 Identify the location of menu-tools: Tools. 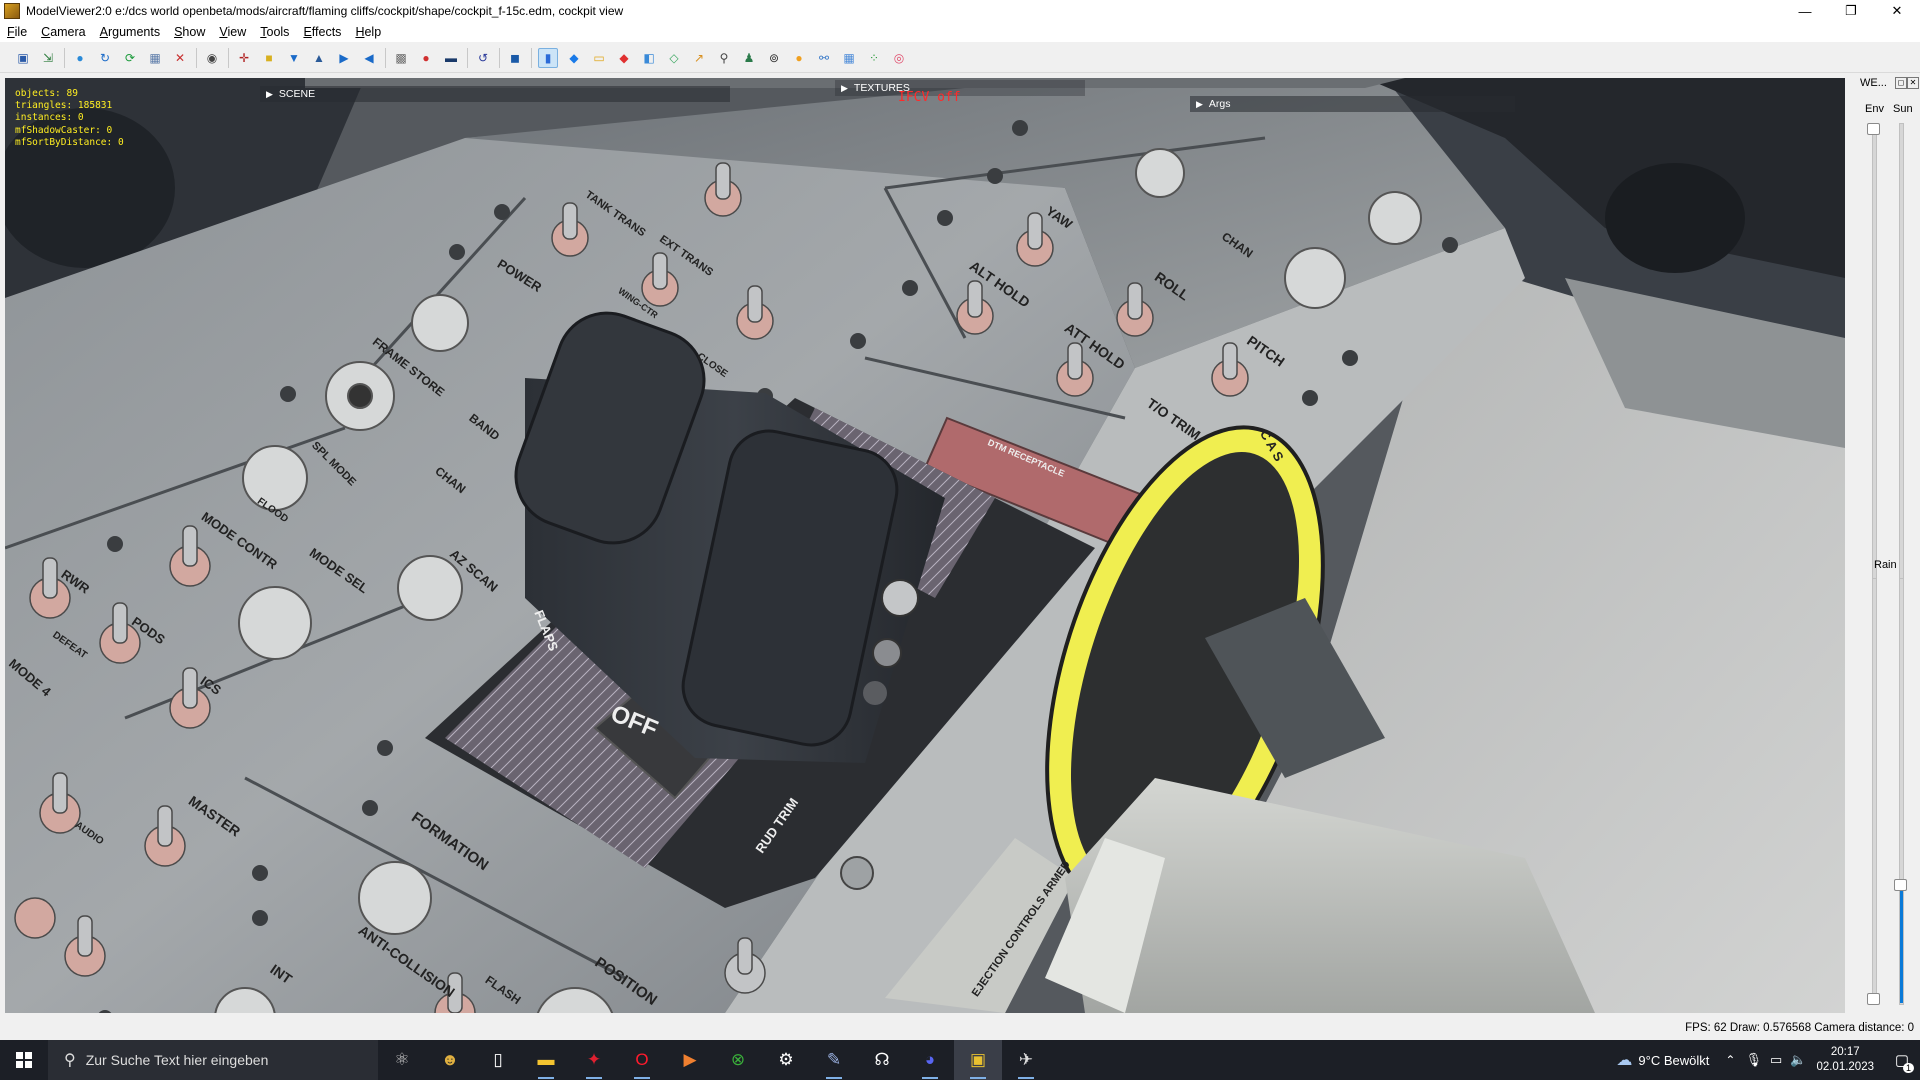
(274, 32).